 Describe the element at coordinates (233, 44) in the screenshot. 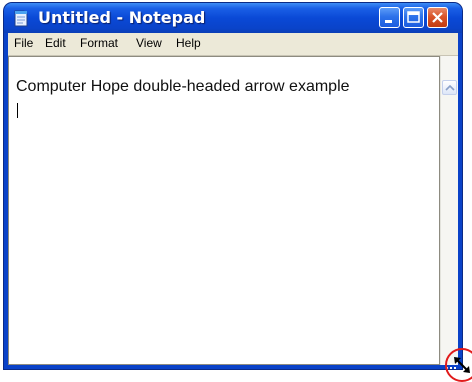

I see `menu-bar: File Edit Format View Help` at that location.